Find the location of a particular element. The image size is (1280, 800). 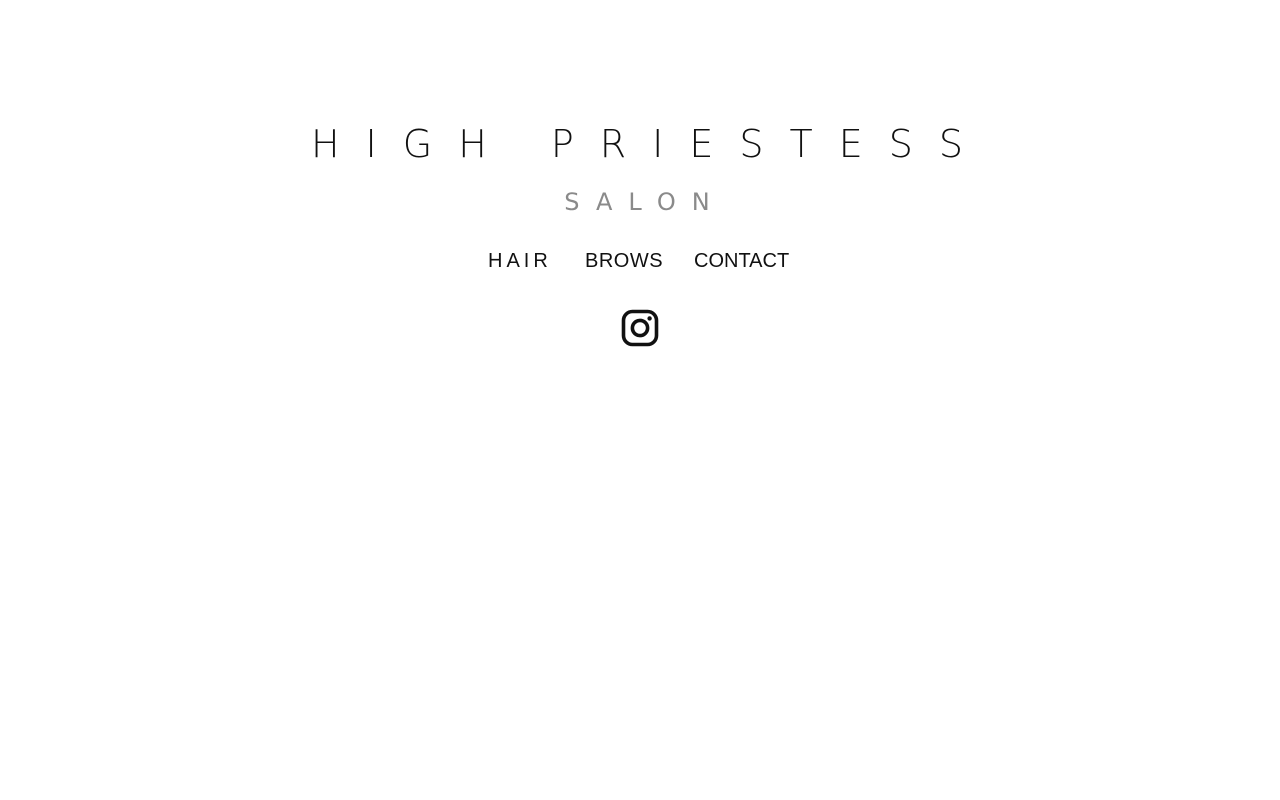

instagram-link is located at coordinates (640, 328).